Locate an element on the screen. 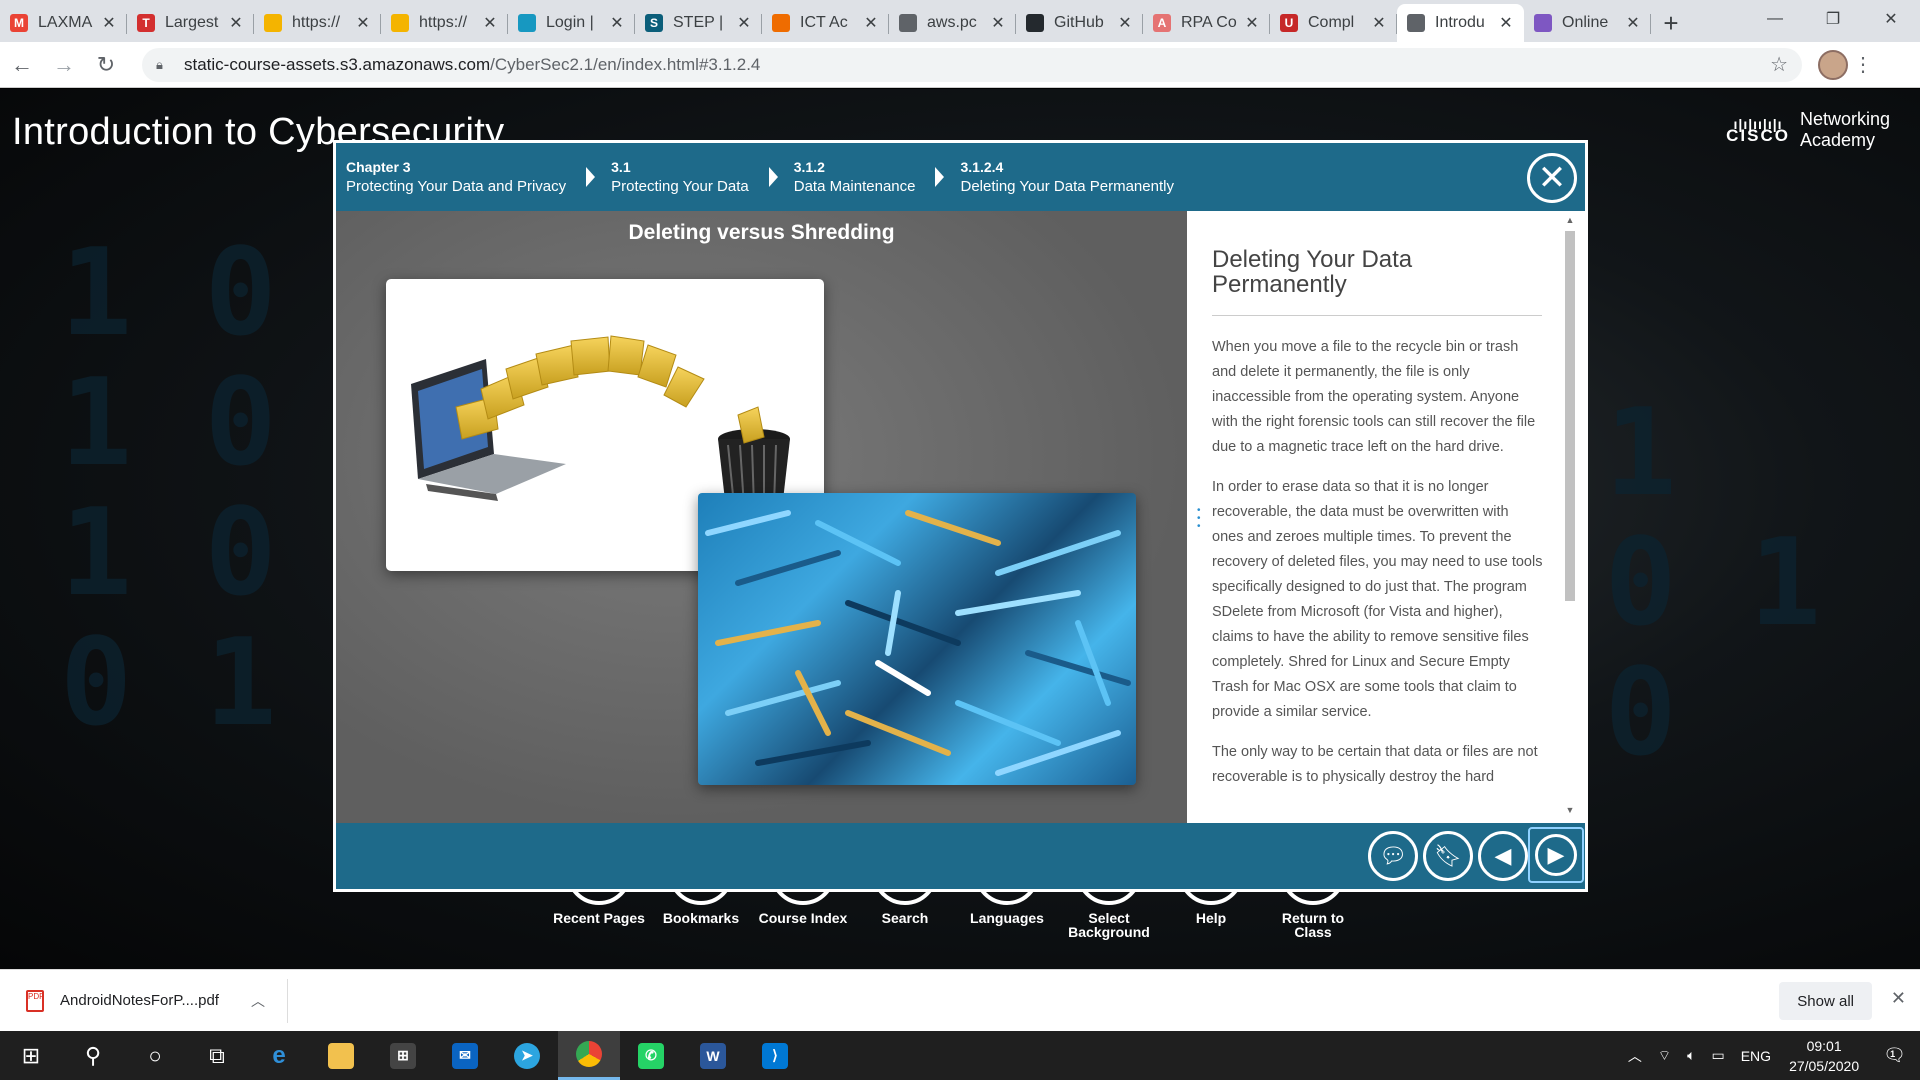 This screenshot has height=1080, width=1920. browser-tab: S STEP | ✕ is located at coordinates (698, 23).